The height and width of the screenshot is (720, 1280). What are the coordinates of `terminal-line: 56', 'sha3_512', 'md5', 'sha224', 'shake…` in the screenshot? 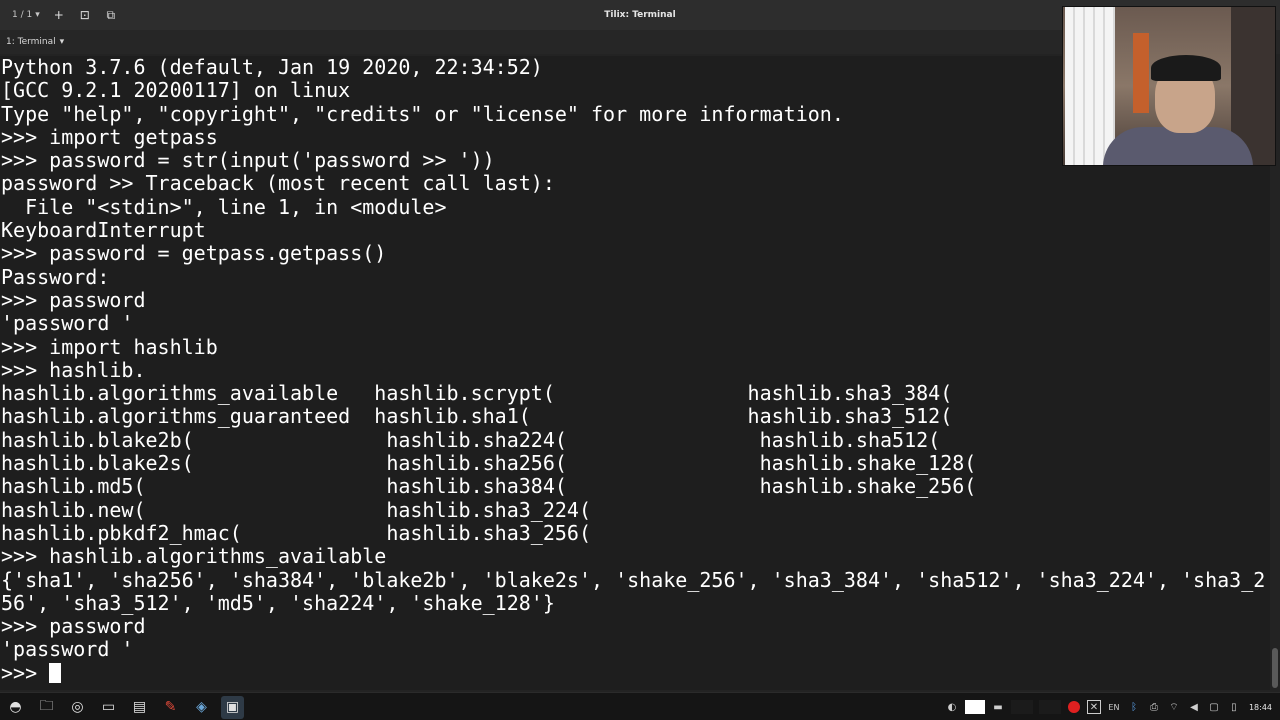 It's located at (278, 603).